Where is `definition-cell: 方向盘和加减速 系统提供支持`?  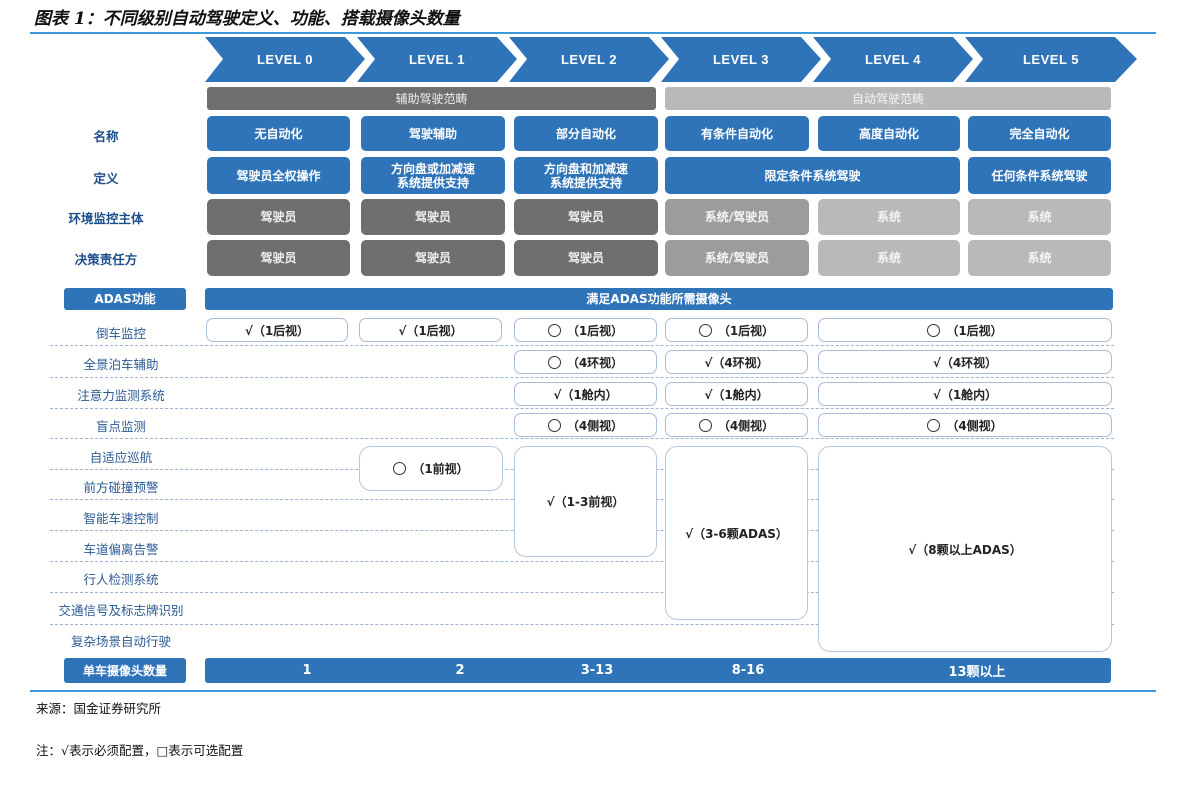 definition-cell: 方向盘和加减速 系统提供支持 is located at coordinates (586, 175).